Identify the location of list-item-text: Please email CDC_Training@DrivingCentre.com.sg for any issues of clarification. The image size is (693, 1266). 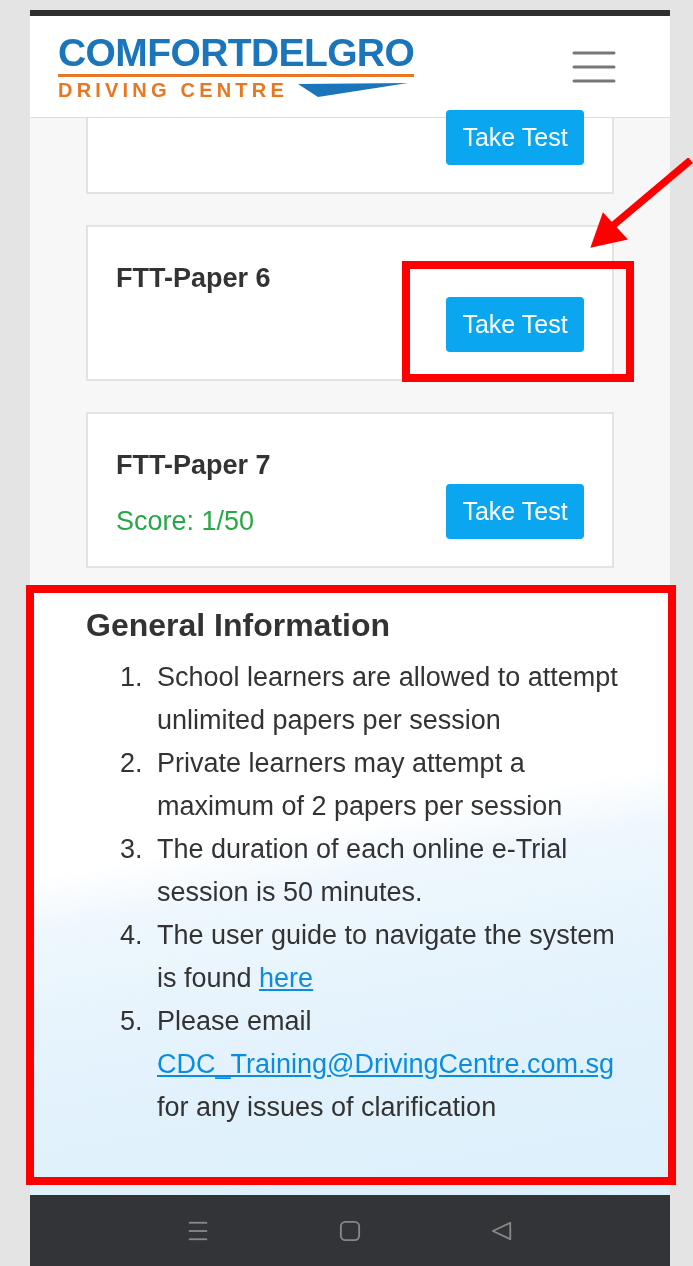
(386, 1064).